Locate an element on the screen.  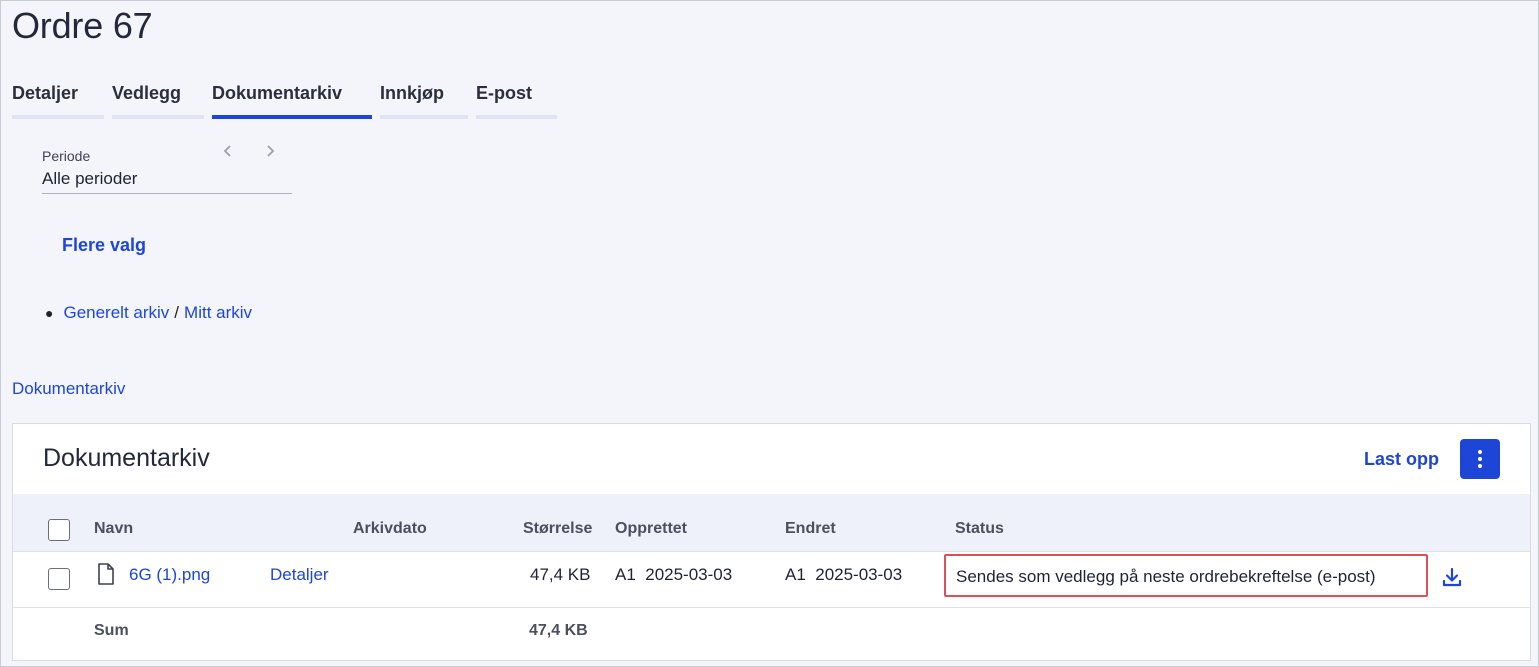
more-options-button: Flere valg is located at coordinates (104, 245).